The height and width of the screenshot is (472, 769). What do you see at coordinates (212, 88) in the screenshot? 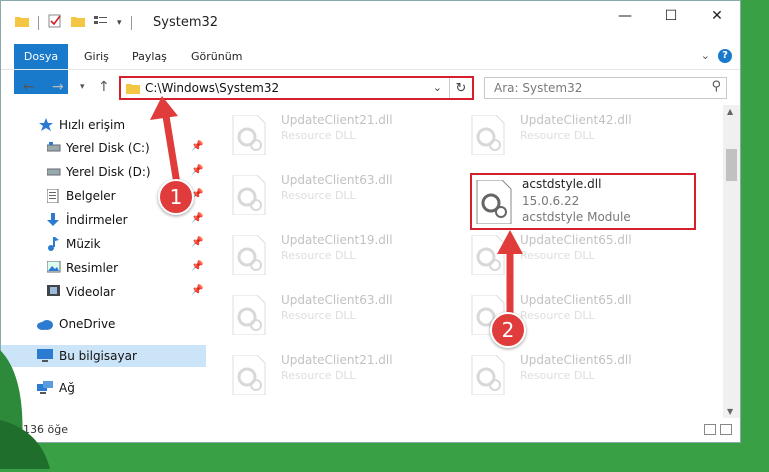
I see `address-path: C:\Windows\System32` at bounding box center [212, 88].